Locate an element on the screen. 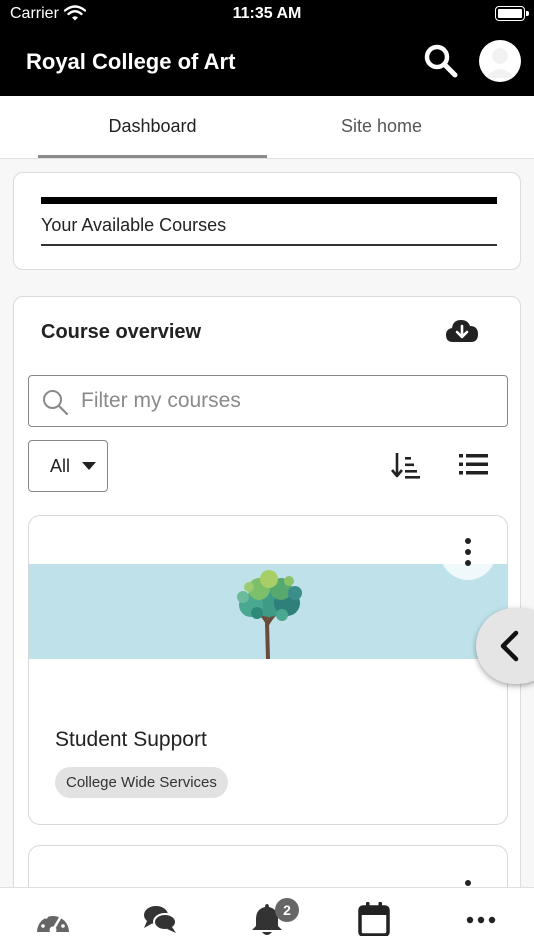  bottom-nav: 2 is located at coordinates (267, 918).